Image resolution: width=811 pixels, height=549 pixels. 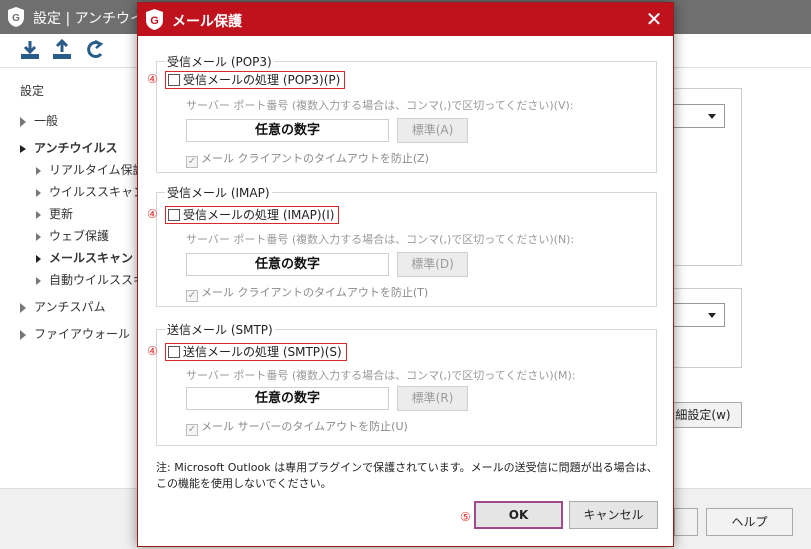 What do you see at coordinates (97, 170) in the screenshot?
I see `nav-item-realtime-label: リアルタイム保護` at bounding box center [97, 170].